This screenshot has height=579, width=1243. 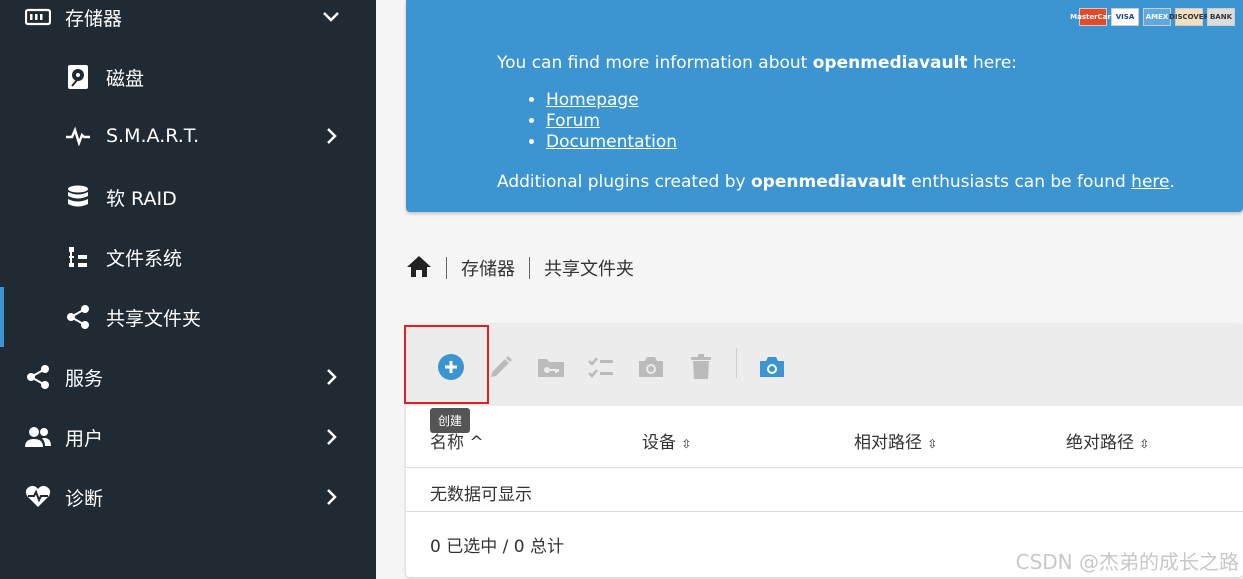 What do you see at coordinates (188, 20) in the screenshot?
I see `sidebar-item-storage: 存储器` at bounding box center [188, 20].